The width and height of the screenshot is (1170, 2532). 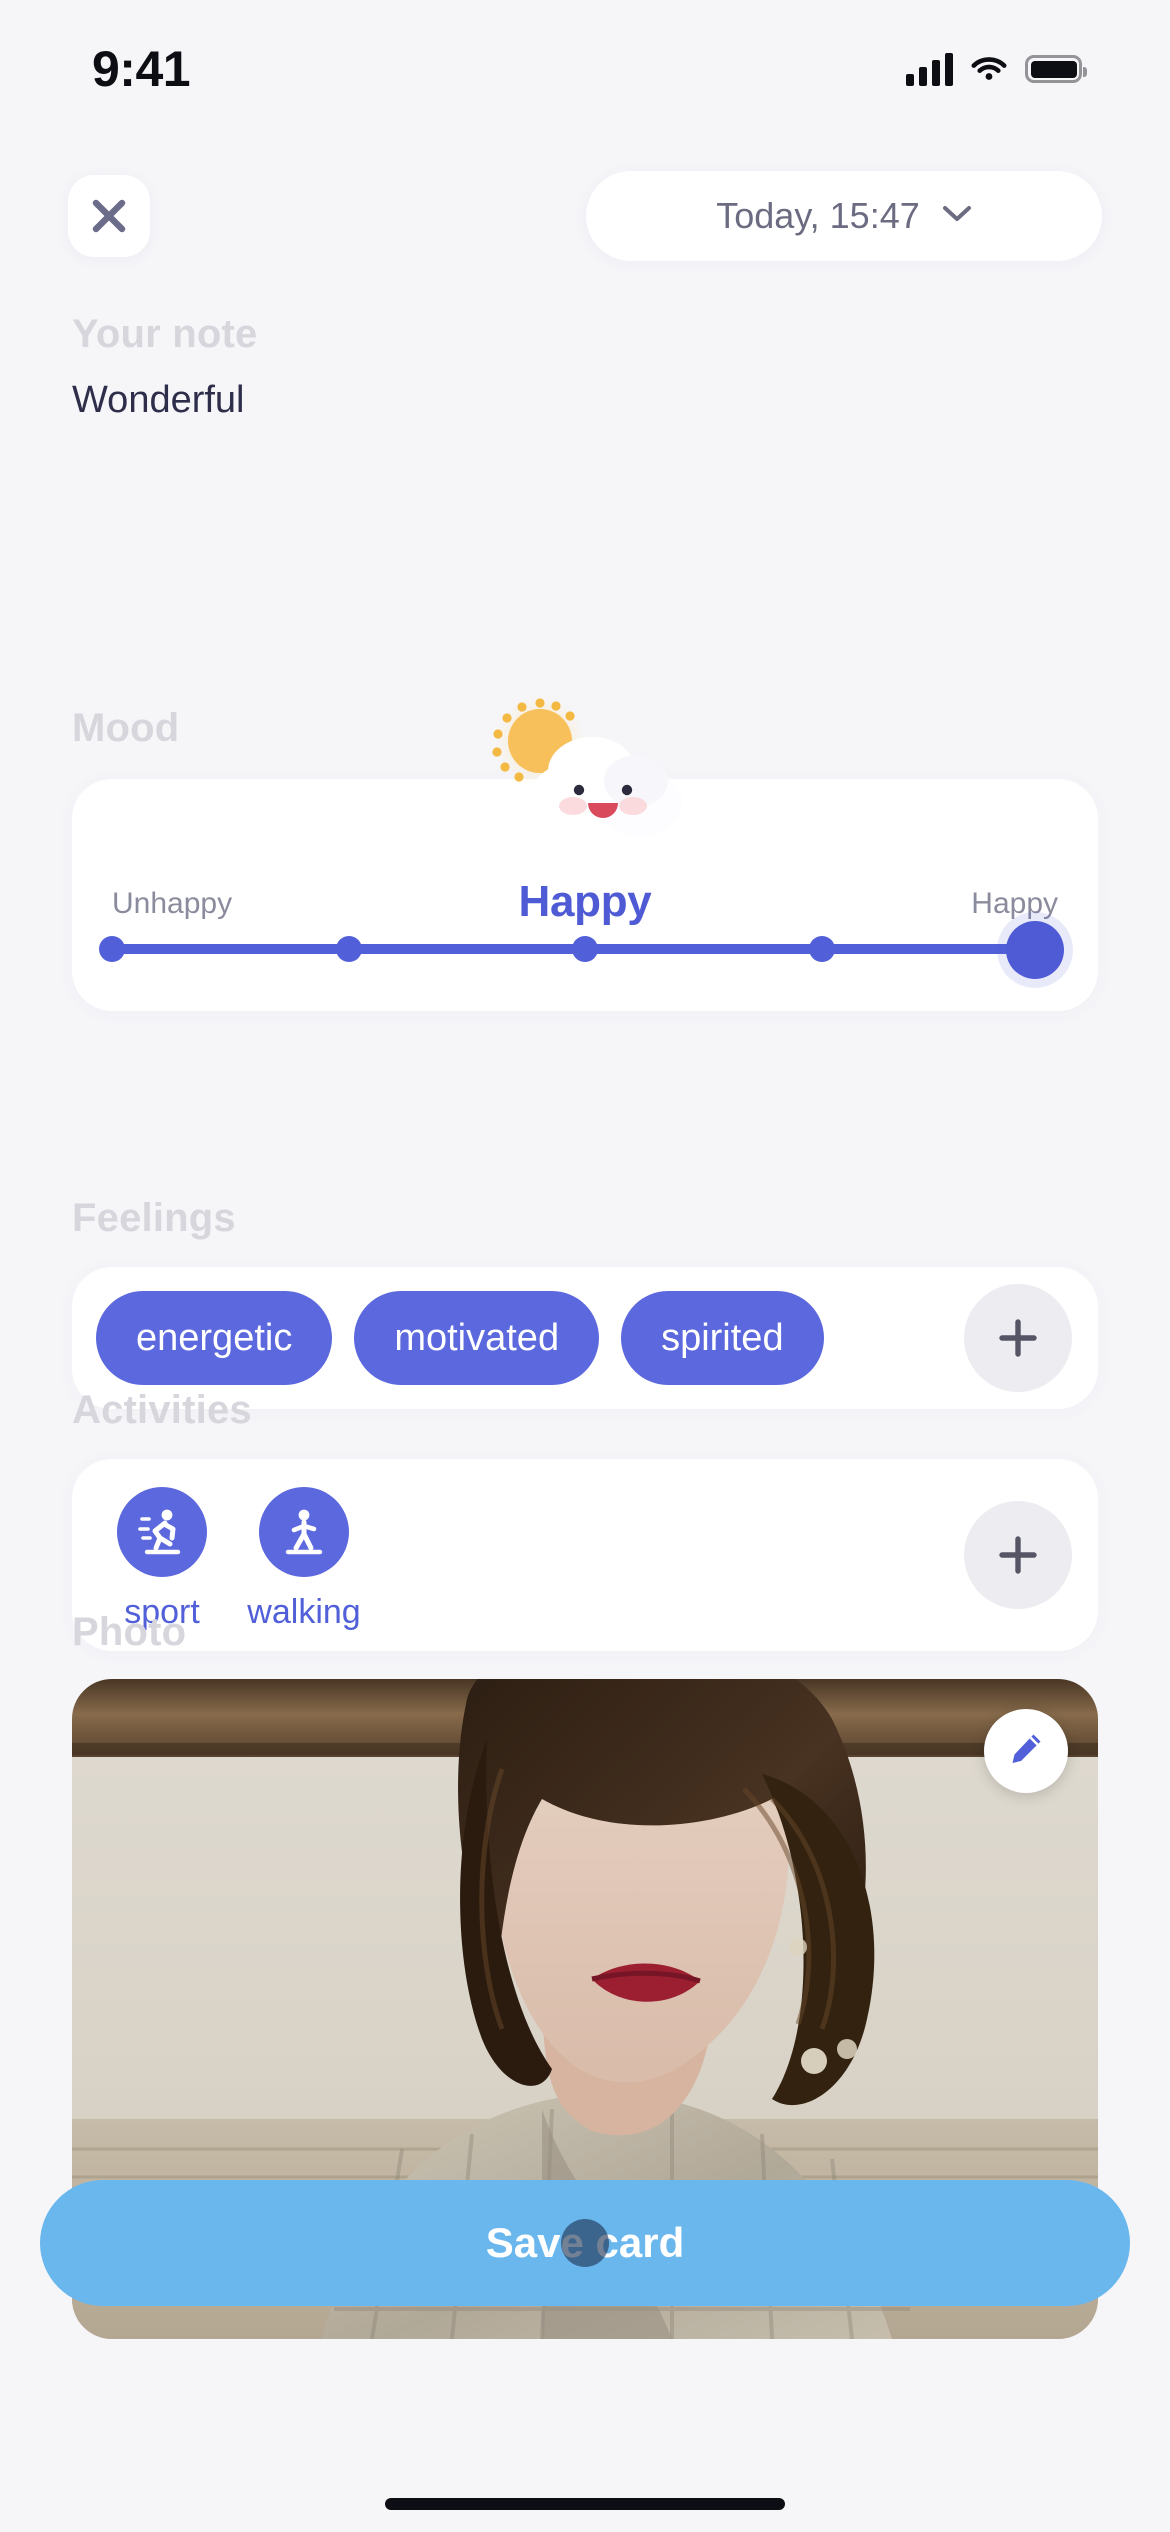 I want to click on feelings-chip-list: energetic motivated spirited, so click(x=460, y=1338).